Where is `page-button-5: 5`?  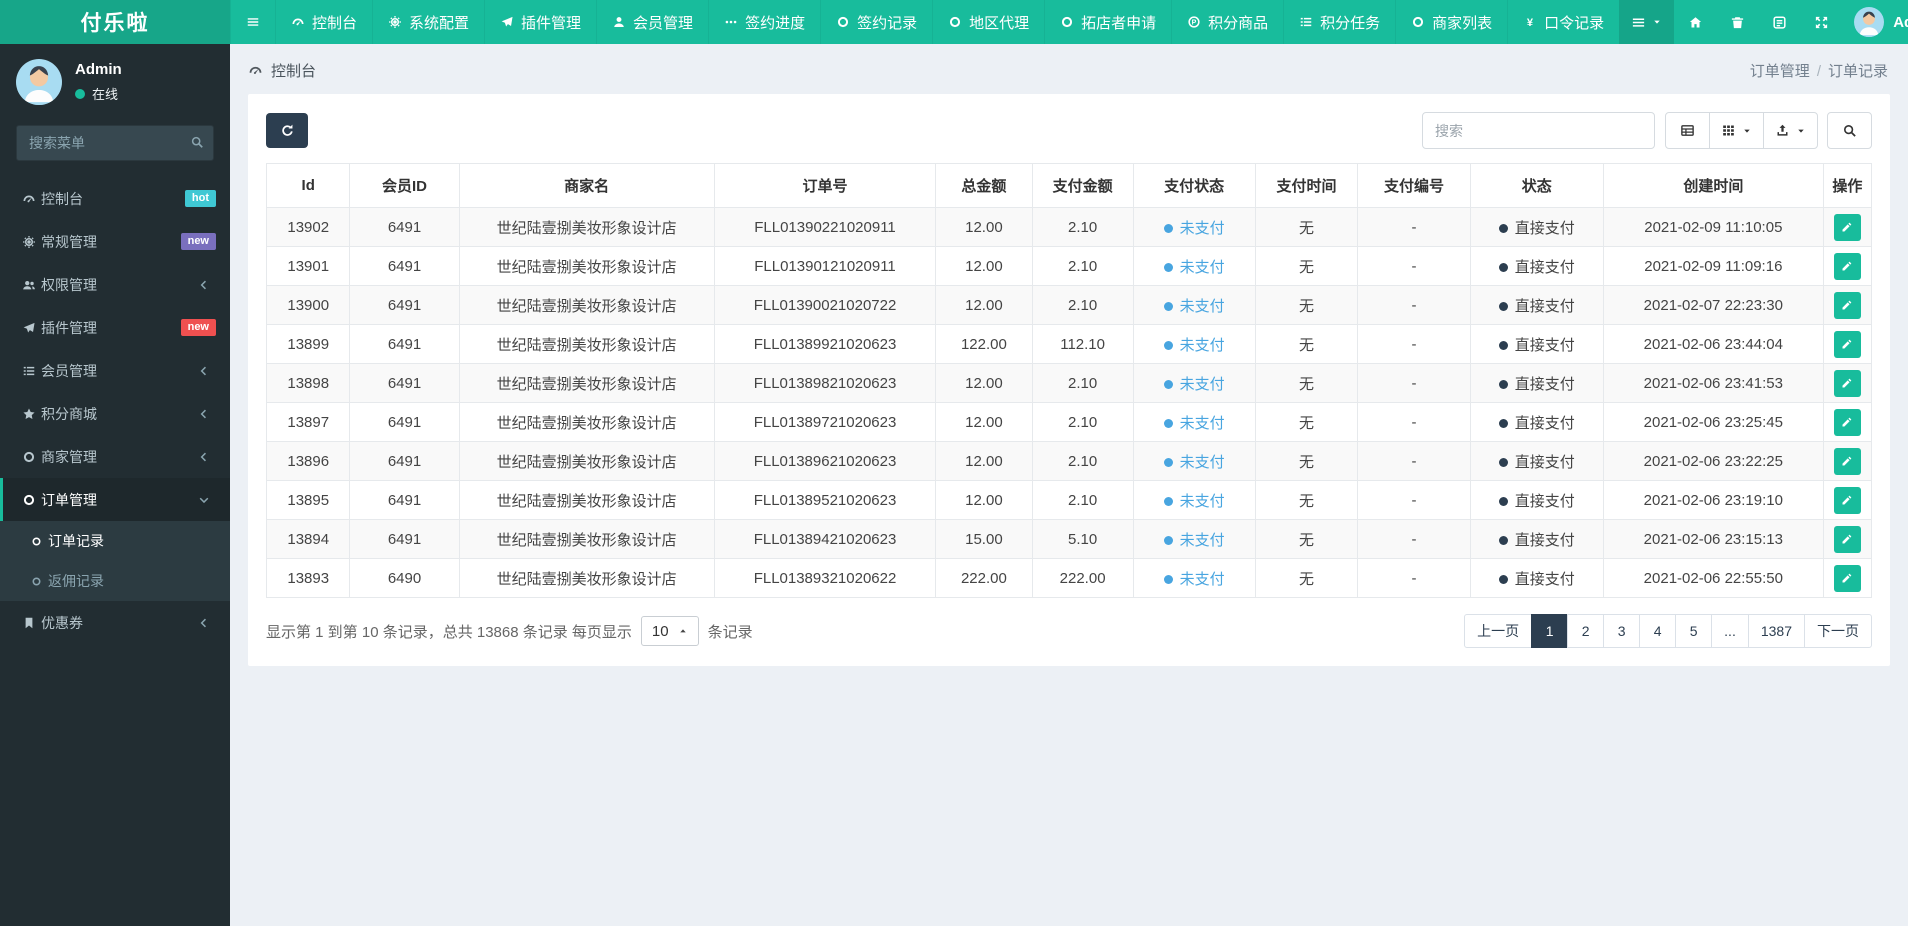 page-button-5: 5 is located at coordinates (1694, 631).